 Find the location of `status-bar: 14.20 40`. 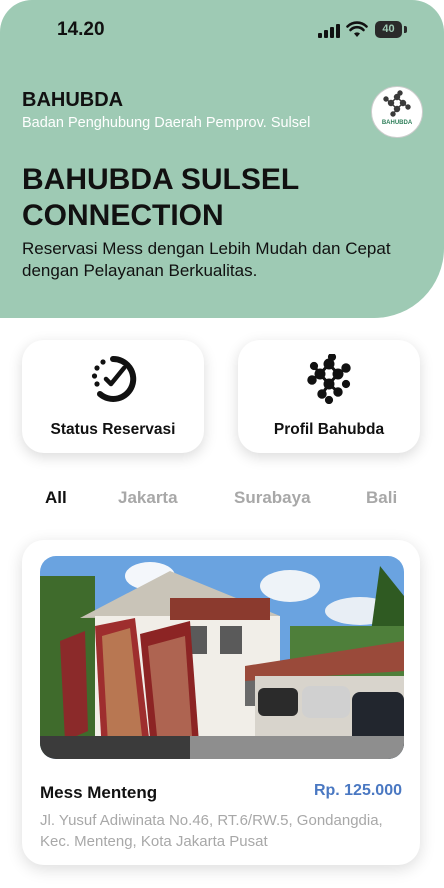

status-bar: 14.20 40 is located at coordinates (222, 30).